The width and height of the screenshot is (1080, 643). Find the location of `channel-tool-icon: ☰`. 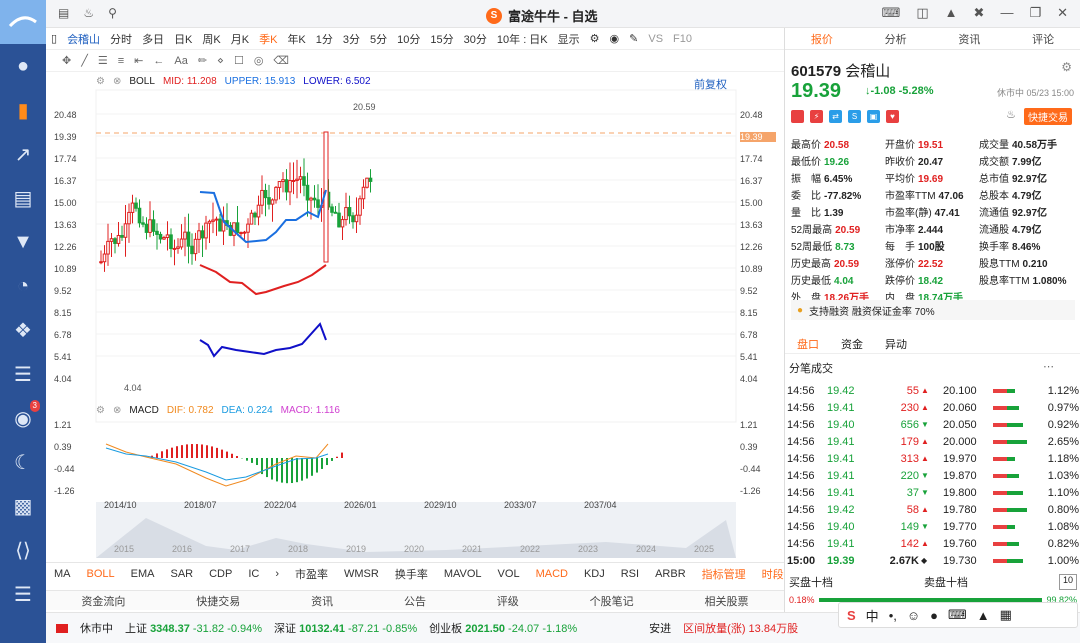

channel-tool-icon: ☰ is located at coordinates (103, 60).